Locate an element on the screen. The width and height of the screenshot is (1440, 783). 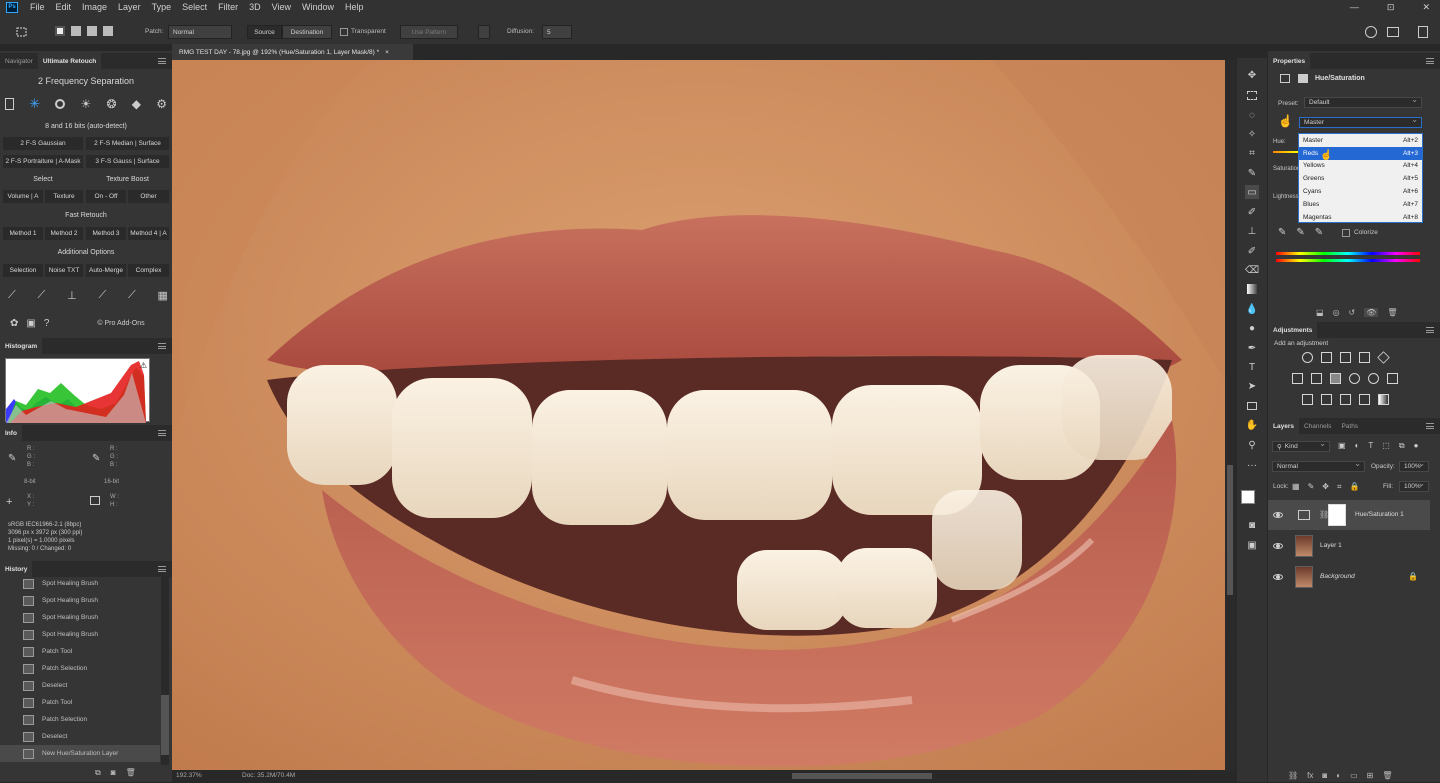
path-selection-tool-icon: ➤ is located at coordinates (1252, 386).